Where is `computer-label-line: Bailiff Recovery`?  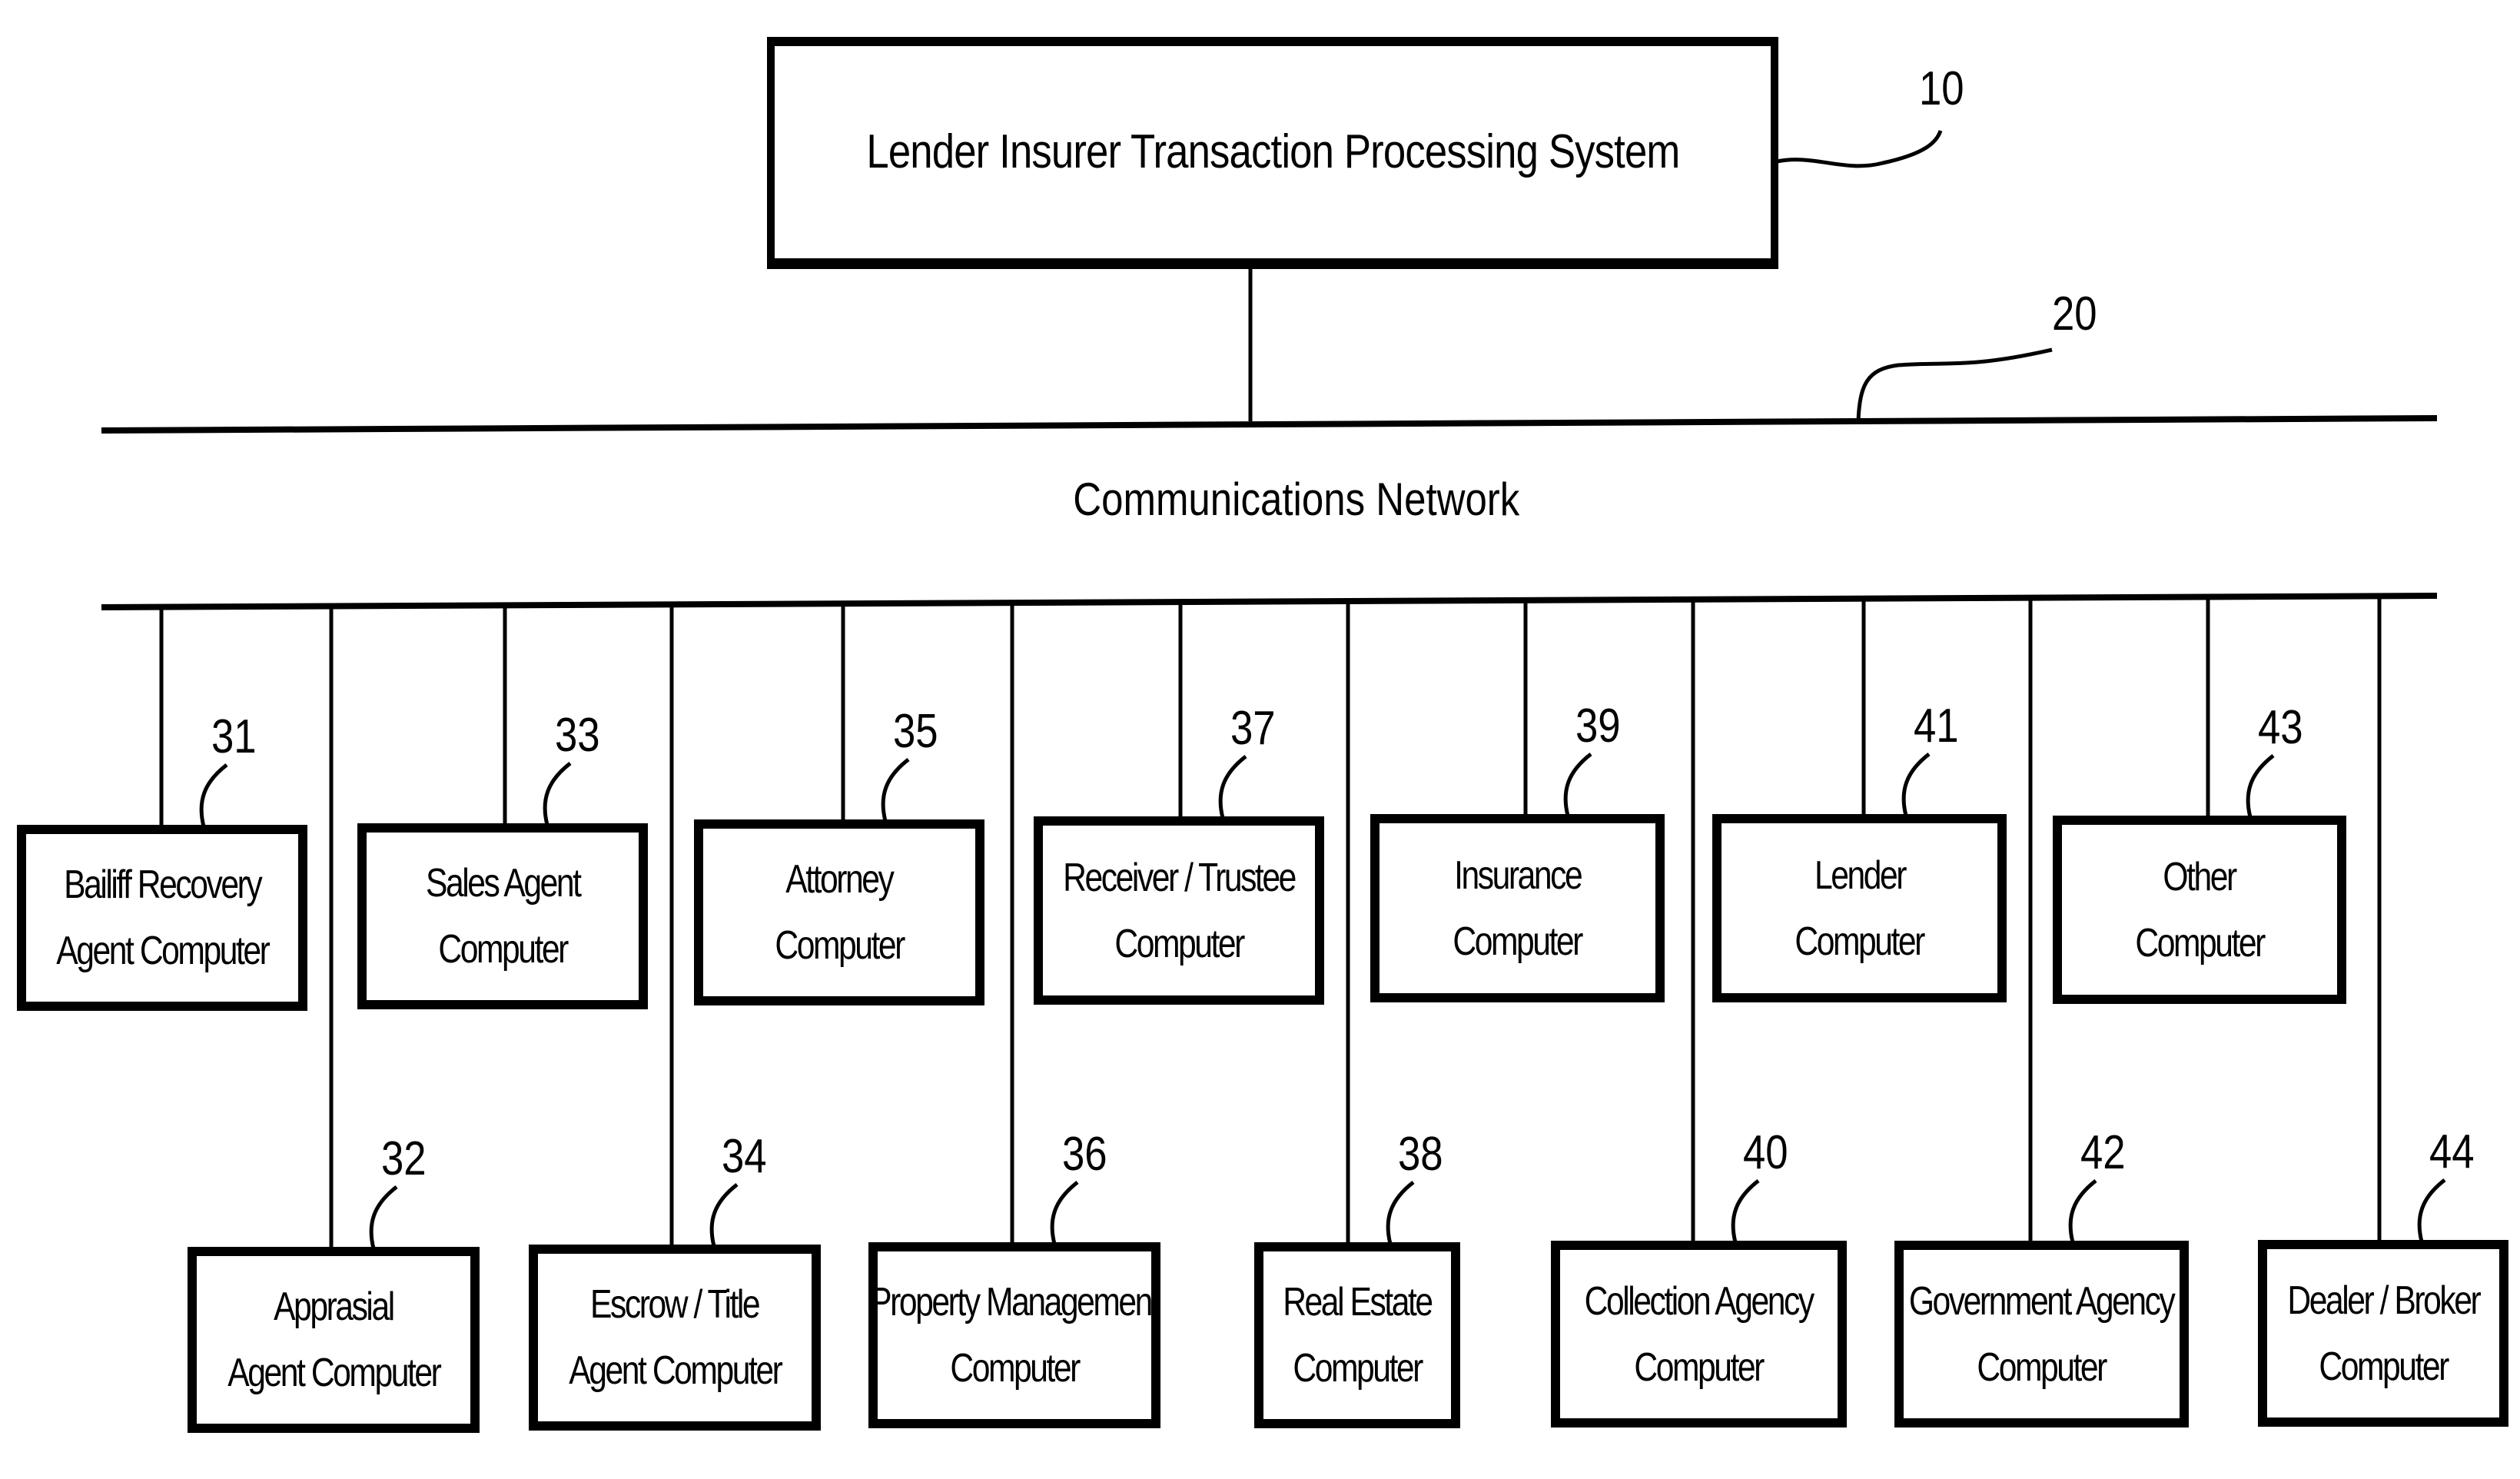 computer-label-line: Bailiff Recovery is located at coordinates (163, 884).